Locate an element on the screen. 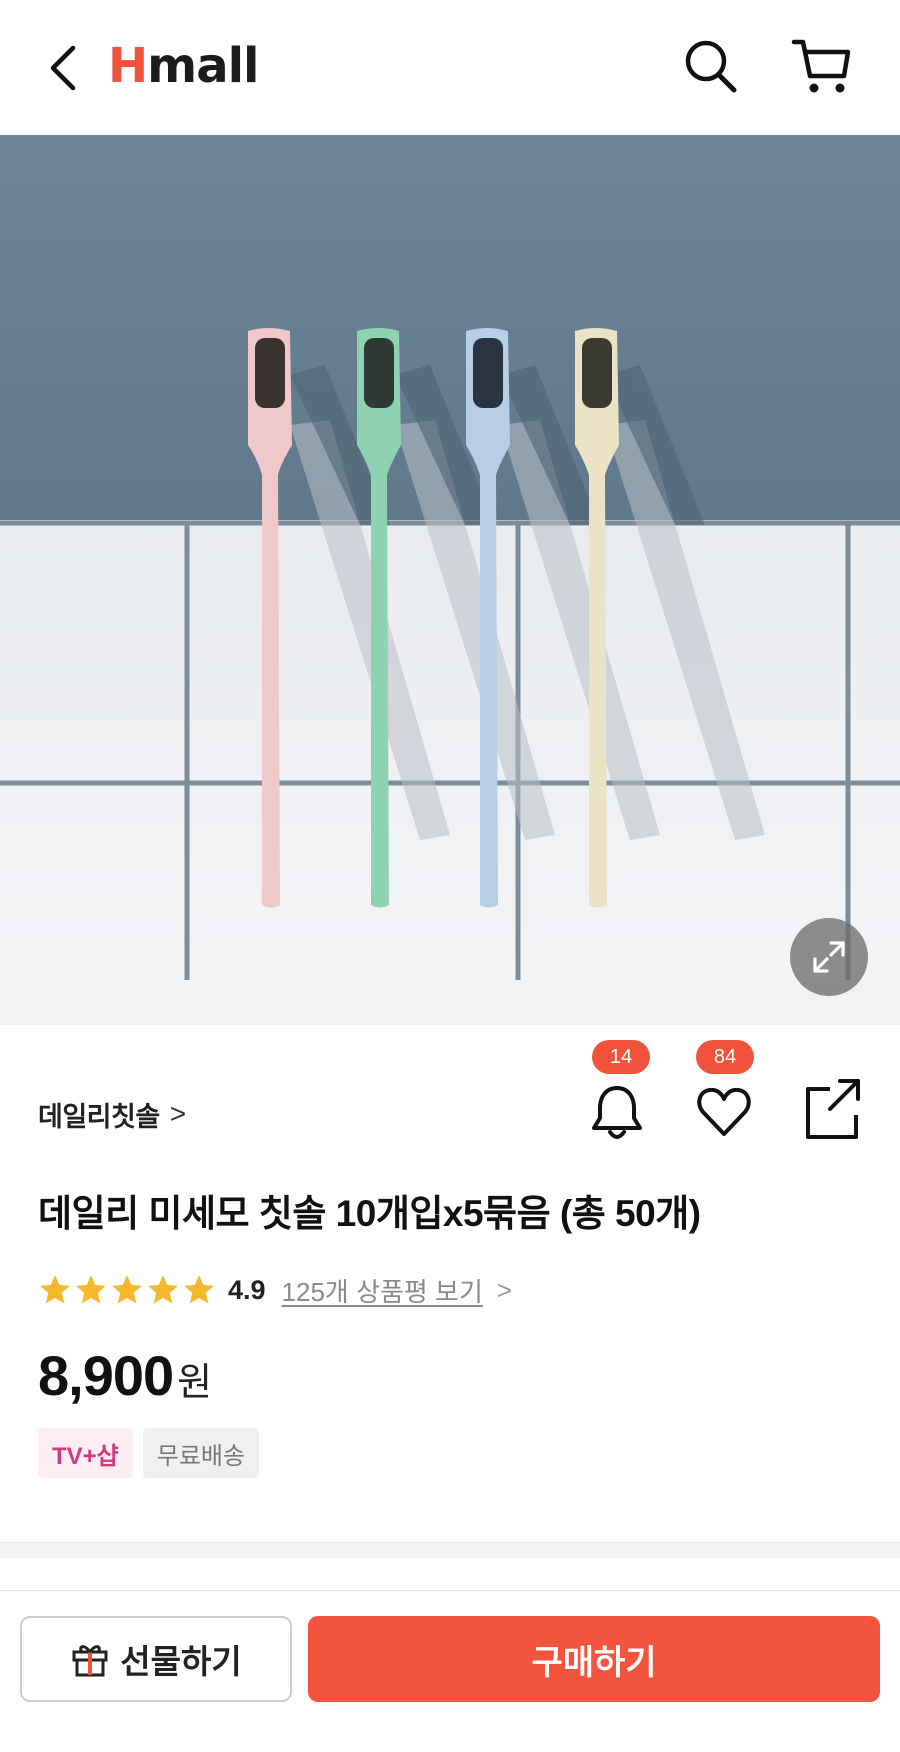 This screenshot has width=900, height=1752. tag-tv-shop: TV+샵 is located at coordinates (85, 1453).